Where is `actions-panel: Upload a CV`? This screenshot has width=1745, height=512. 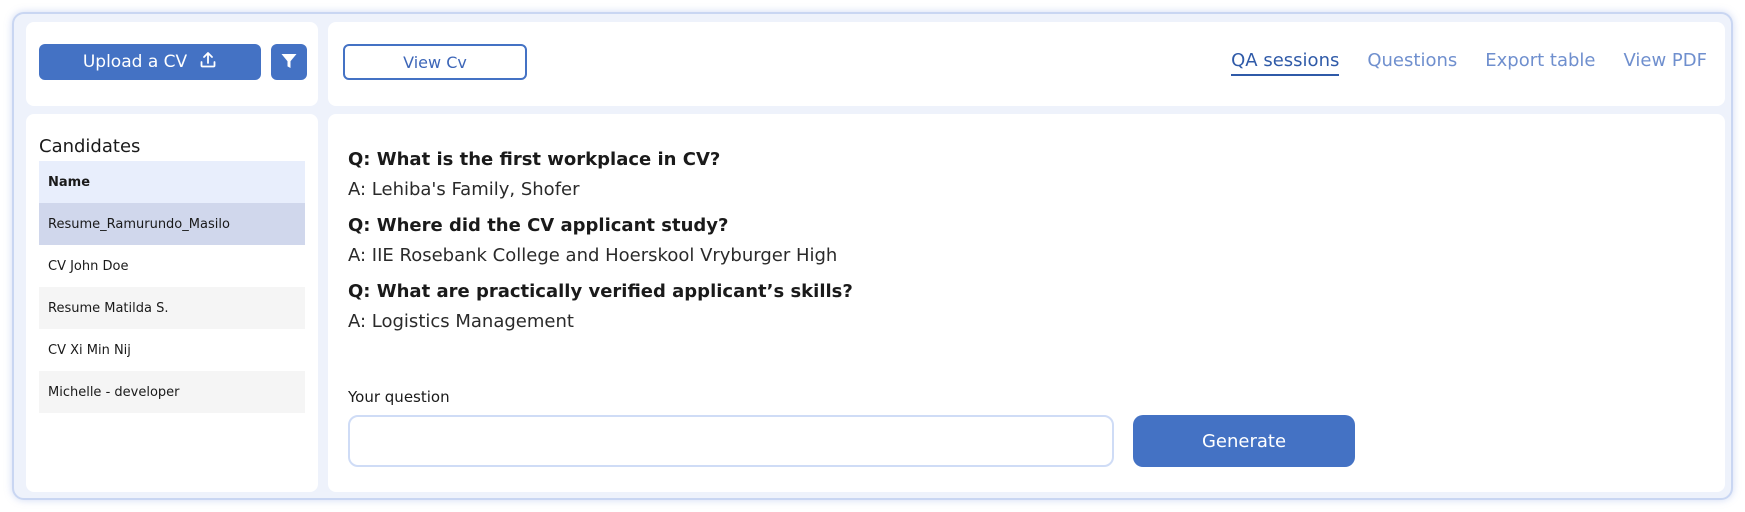 actions-panel: Upload a CV is located at coordinates (172, 64).